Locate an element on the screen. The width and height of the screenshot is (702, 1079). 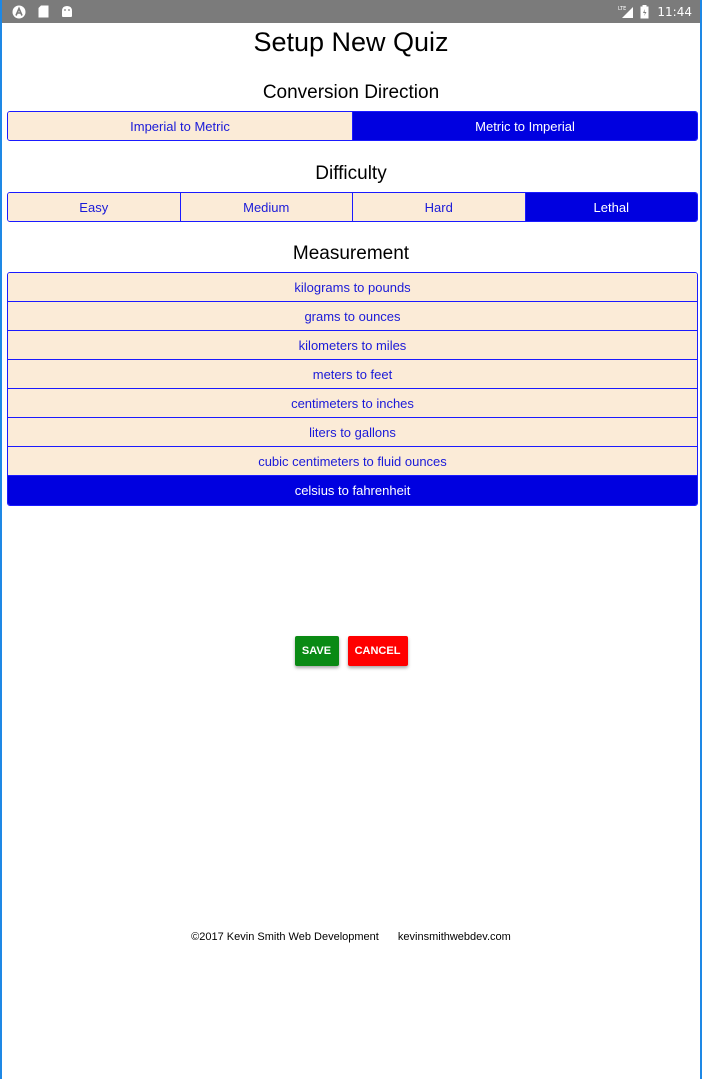
conversion-direction-selector: Imperial to Metric Metric to Imperial is located at coordinates (352, 126).